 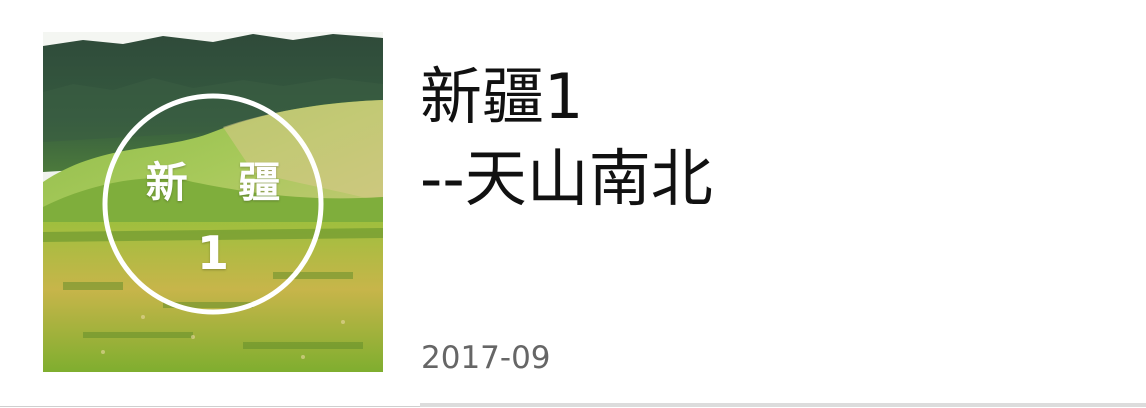 What do you see at coordinates (502, 96) in the screenshot?
I see `article-title-line1: 新疆1` at bounding box center [502, 96].